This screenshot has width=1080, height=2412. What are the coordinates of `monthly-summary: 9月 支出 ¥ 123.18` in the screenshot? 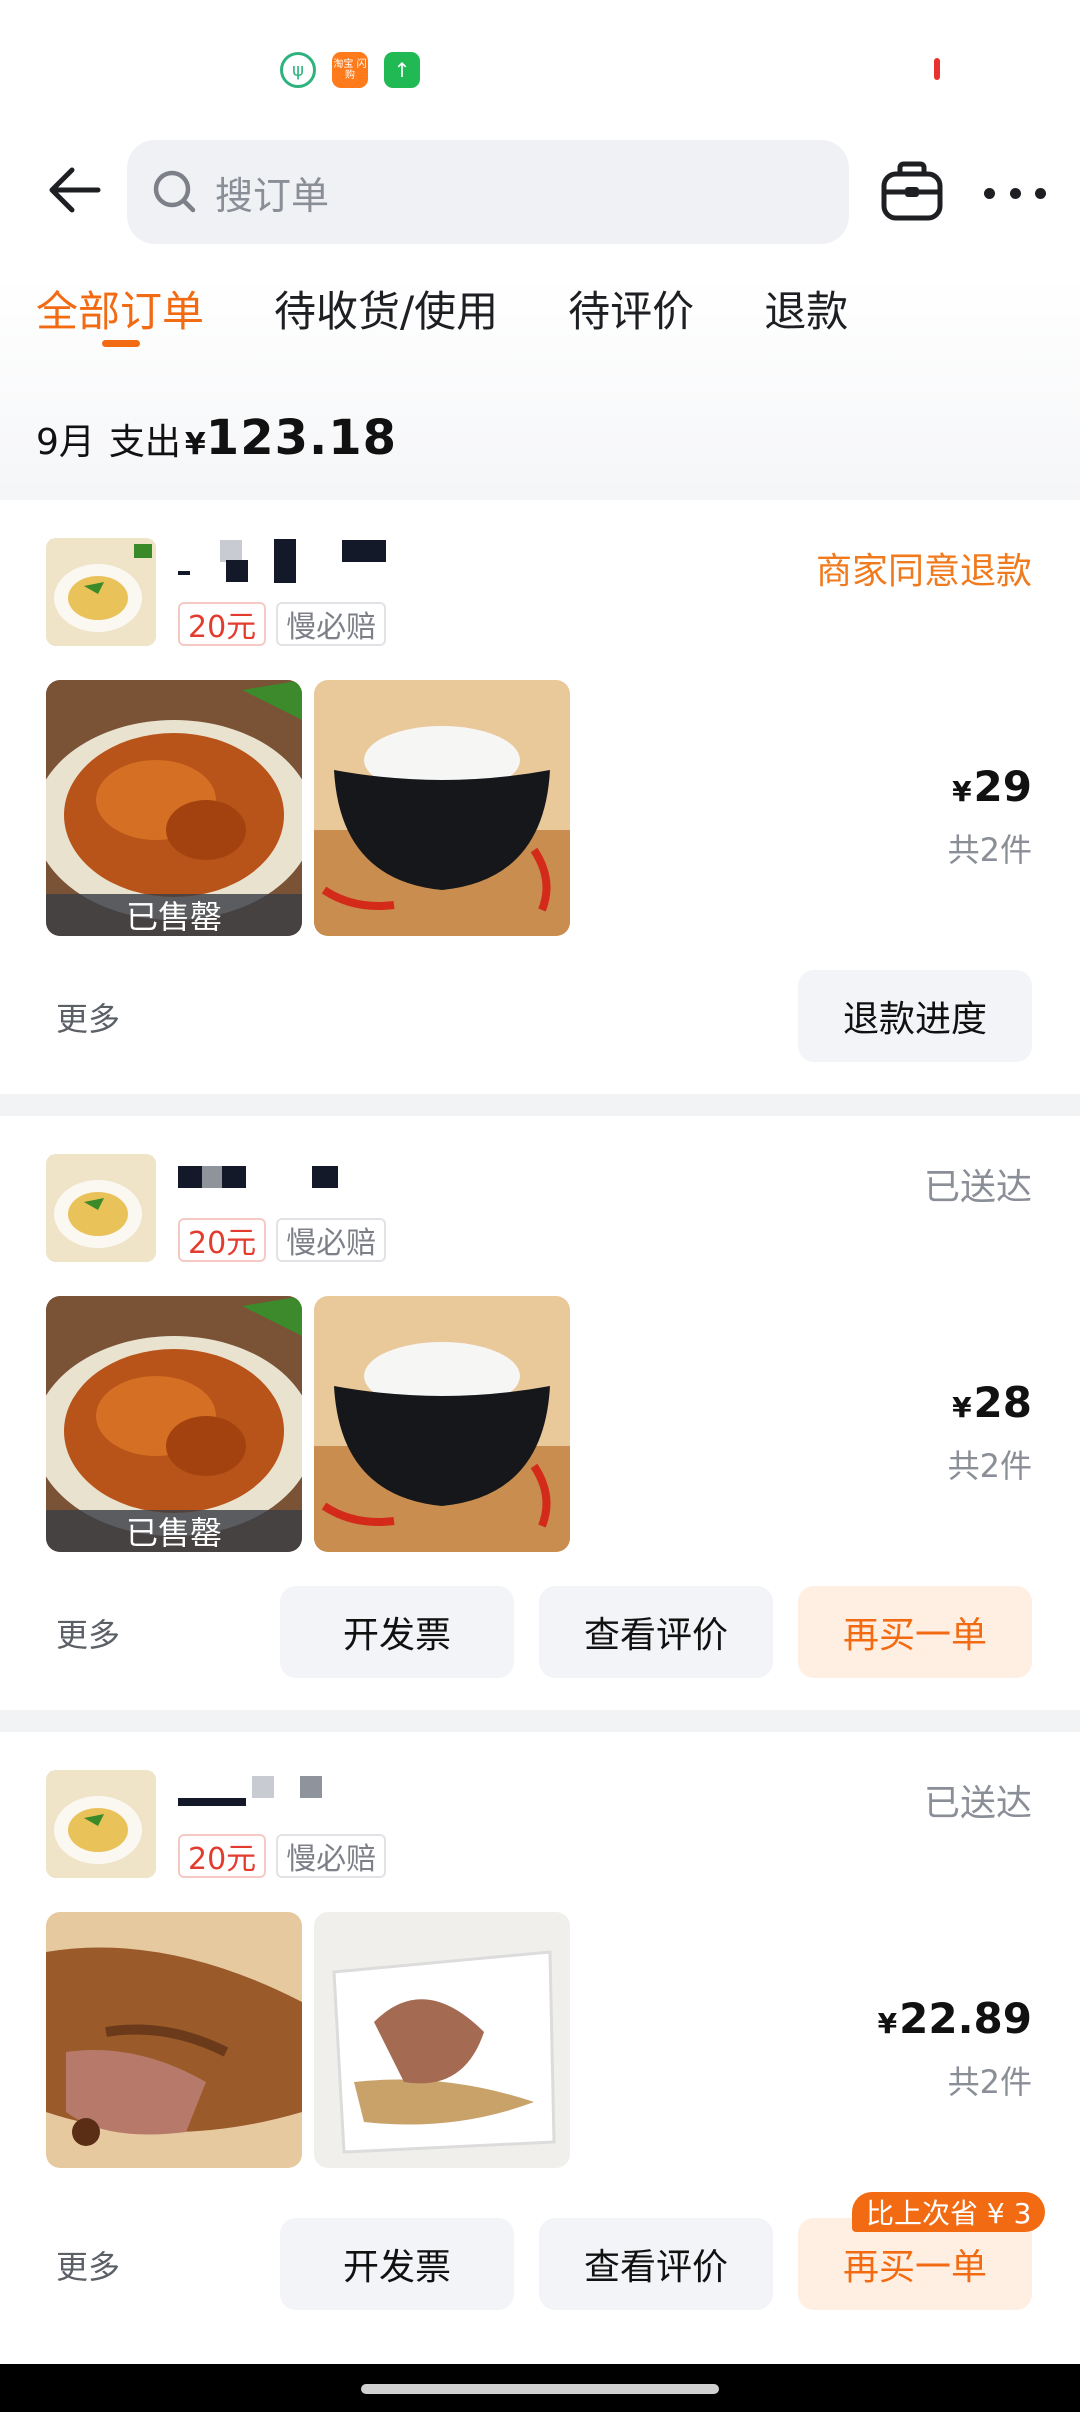 It's located at (216, 438).